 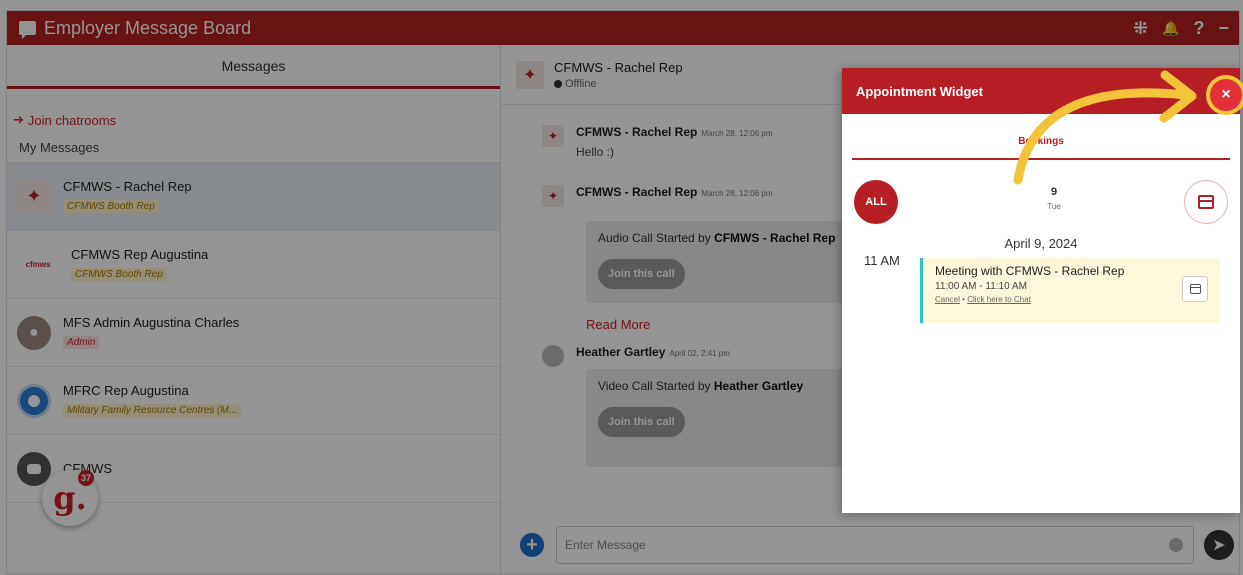 I want to click on calendar-button, so click(x=1206, y=202).